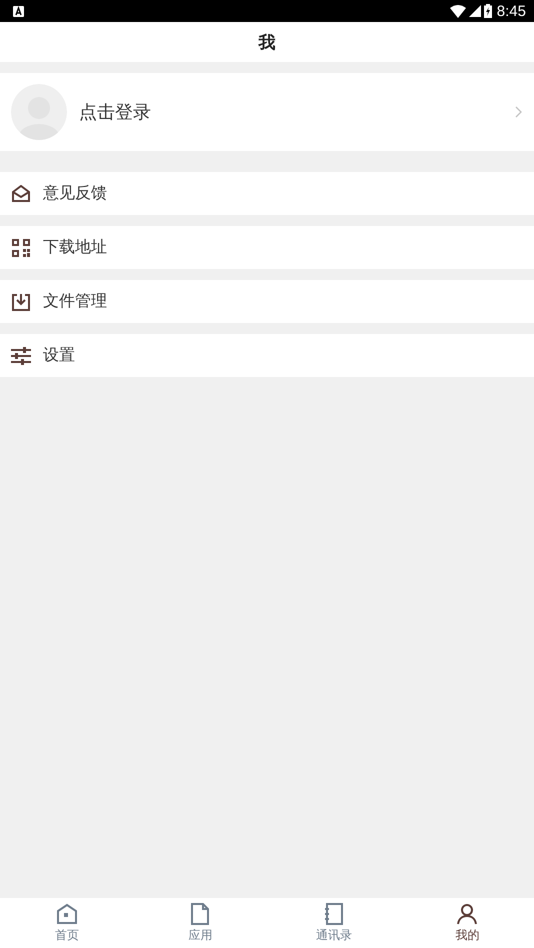 The image size is (534, 948). What do you see at coordinates (39, 112) in the screenshot?
I see `avatar-icon` at bounding box center [39, 112].